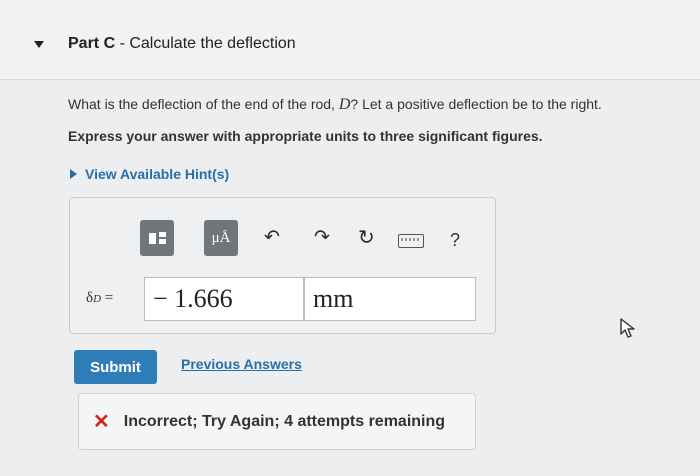 The image size is (700, 476). Describe the element at coordinates (333, 298) in the screenshot. I see `answer-units: mm` at that location.